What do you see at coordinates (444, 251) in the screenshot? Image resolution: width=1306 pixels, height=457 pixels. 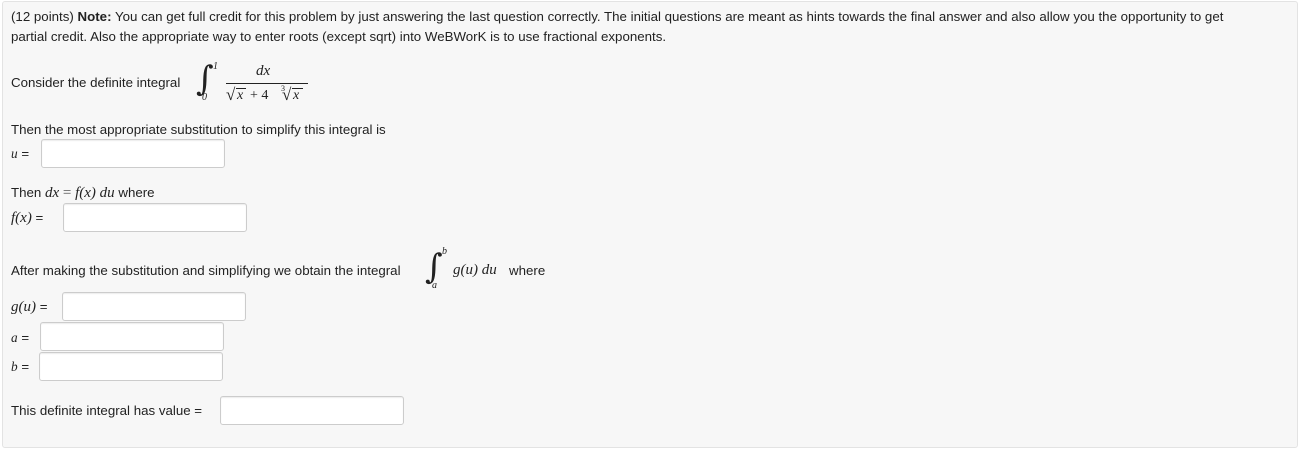 I see `upper-limit-b: b` at bounding box center [444, 251].